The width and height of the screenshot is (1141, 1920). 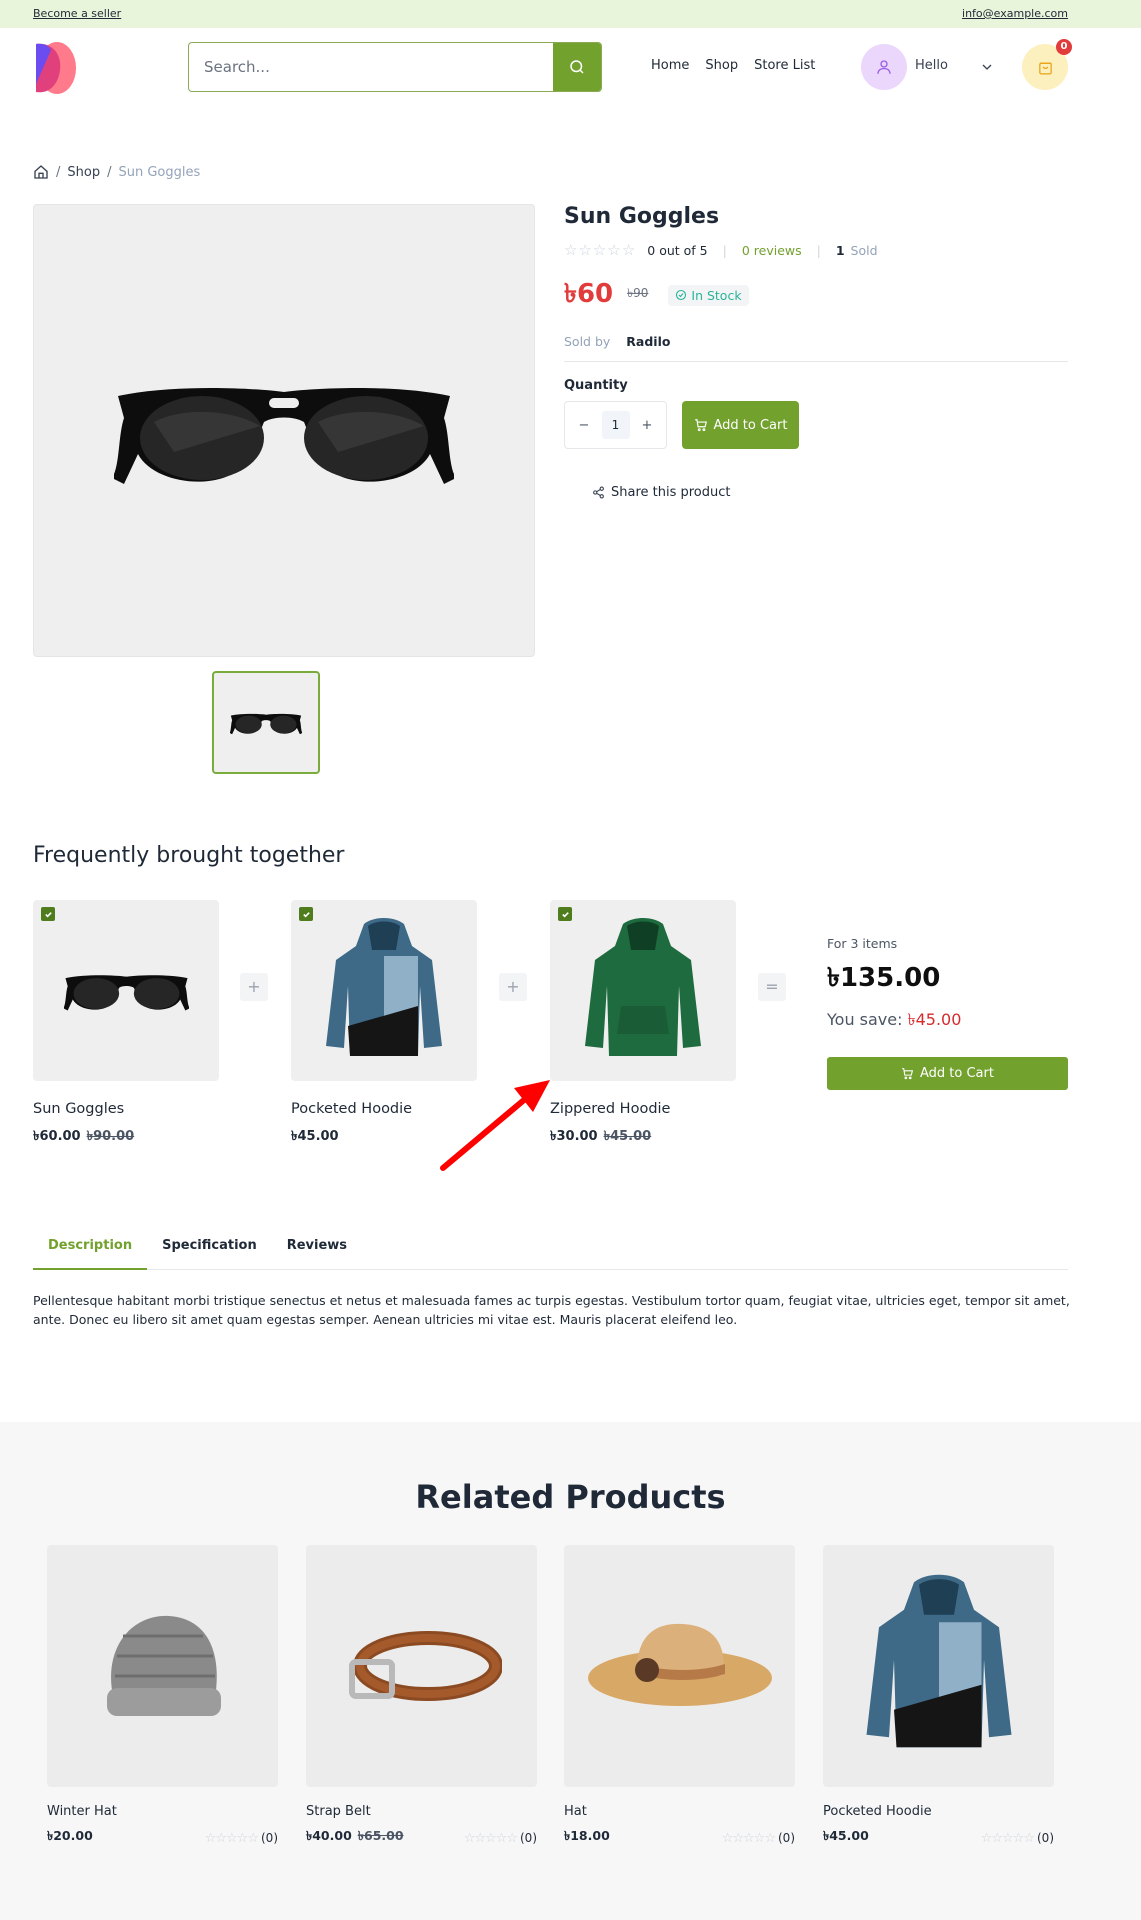 What do you see at coordinates (421, 1811) in the screenshot?
I see `related-product-name: Strap Belt` at bounding box center [421, 1811].